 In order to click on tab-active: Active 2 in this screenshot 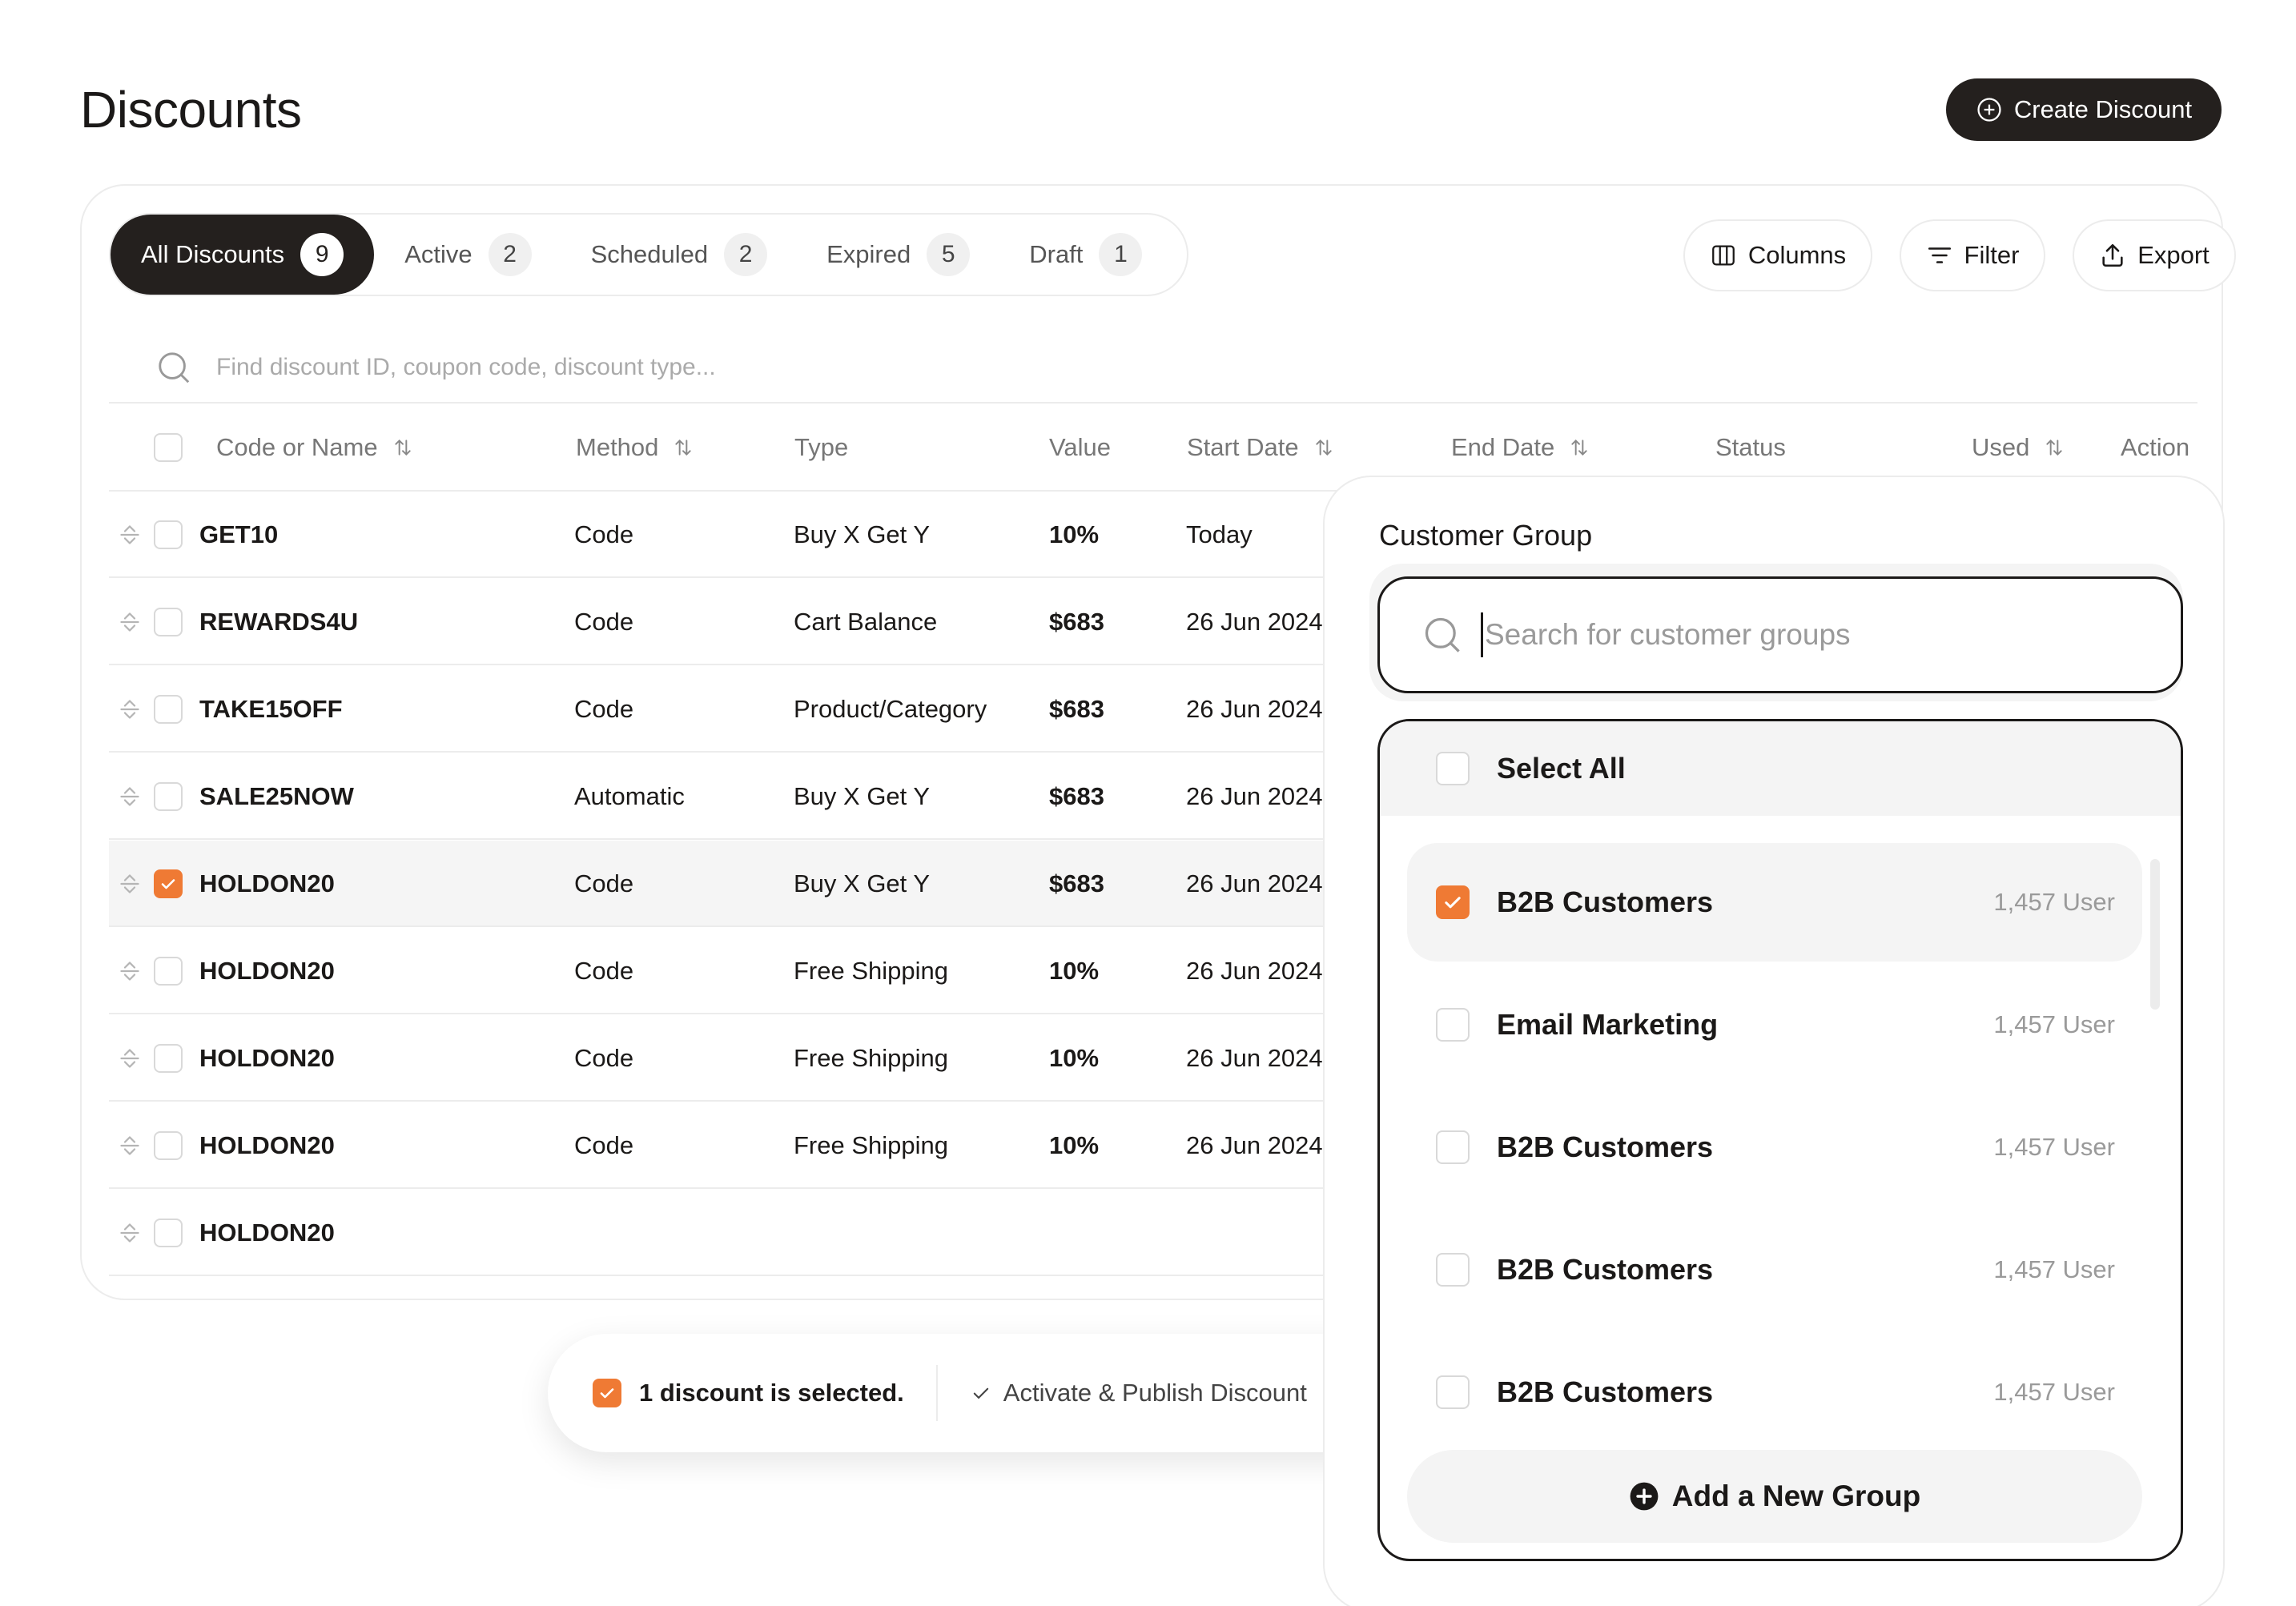, I will do `click(467, 255)`.